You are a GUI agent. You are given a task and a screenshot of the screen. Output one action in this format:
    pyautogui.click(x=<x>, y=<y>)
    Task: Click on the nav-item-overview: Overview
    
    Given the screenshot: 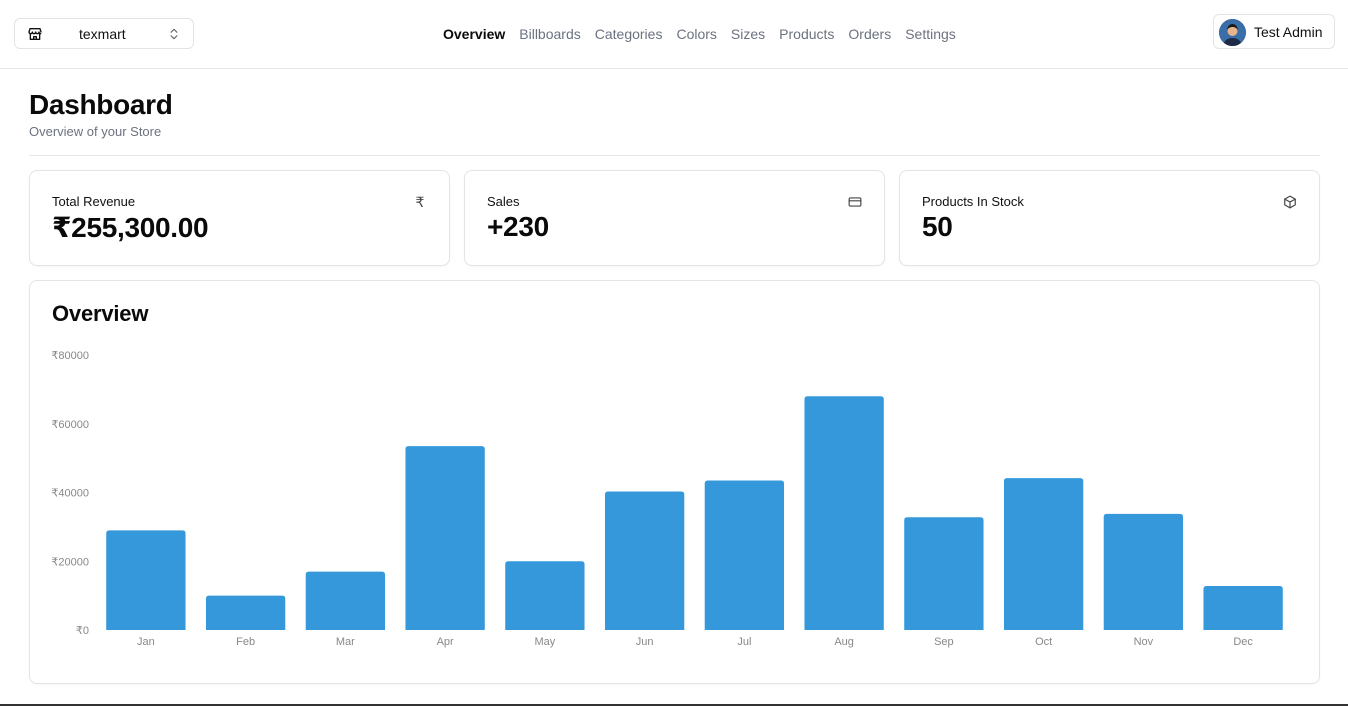 What is the action you would take?
    pyautogui.click(x=474, y=34)
    